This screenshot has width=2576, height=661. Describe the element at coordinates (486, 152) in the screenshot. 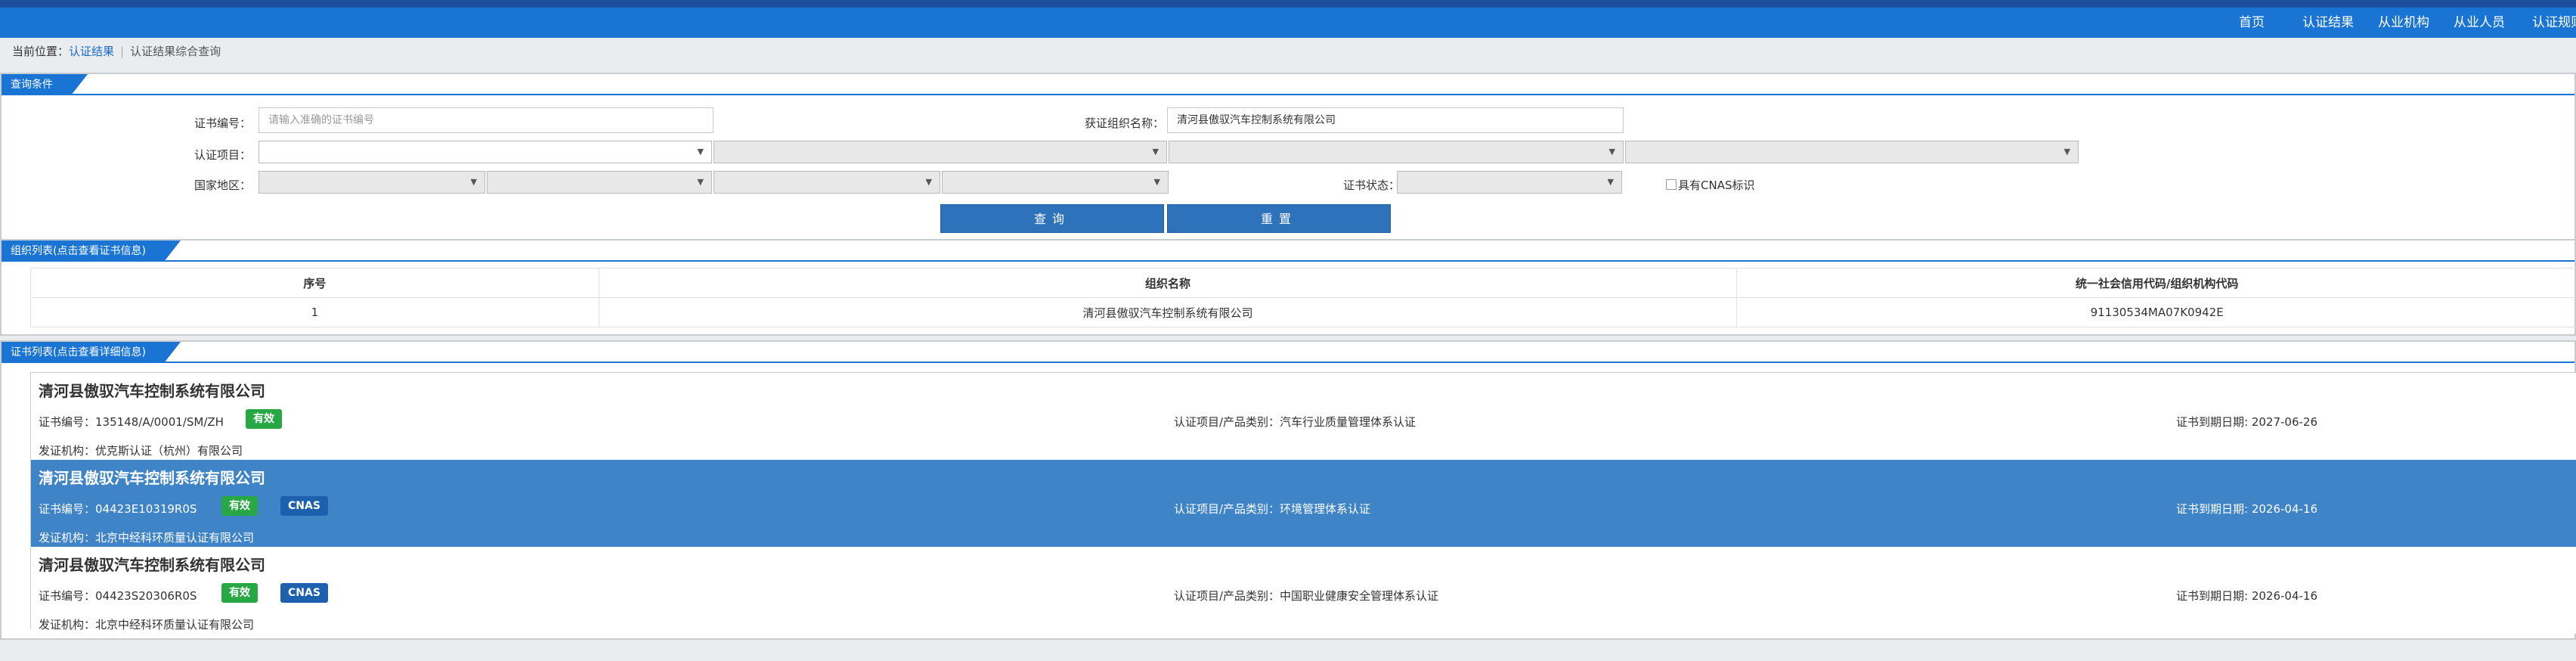

I see `project-select-1: ▼` at that location.